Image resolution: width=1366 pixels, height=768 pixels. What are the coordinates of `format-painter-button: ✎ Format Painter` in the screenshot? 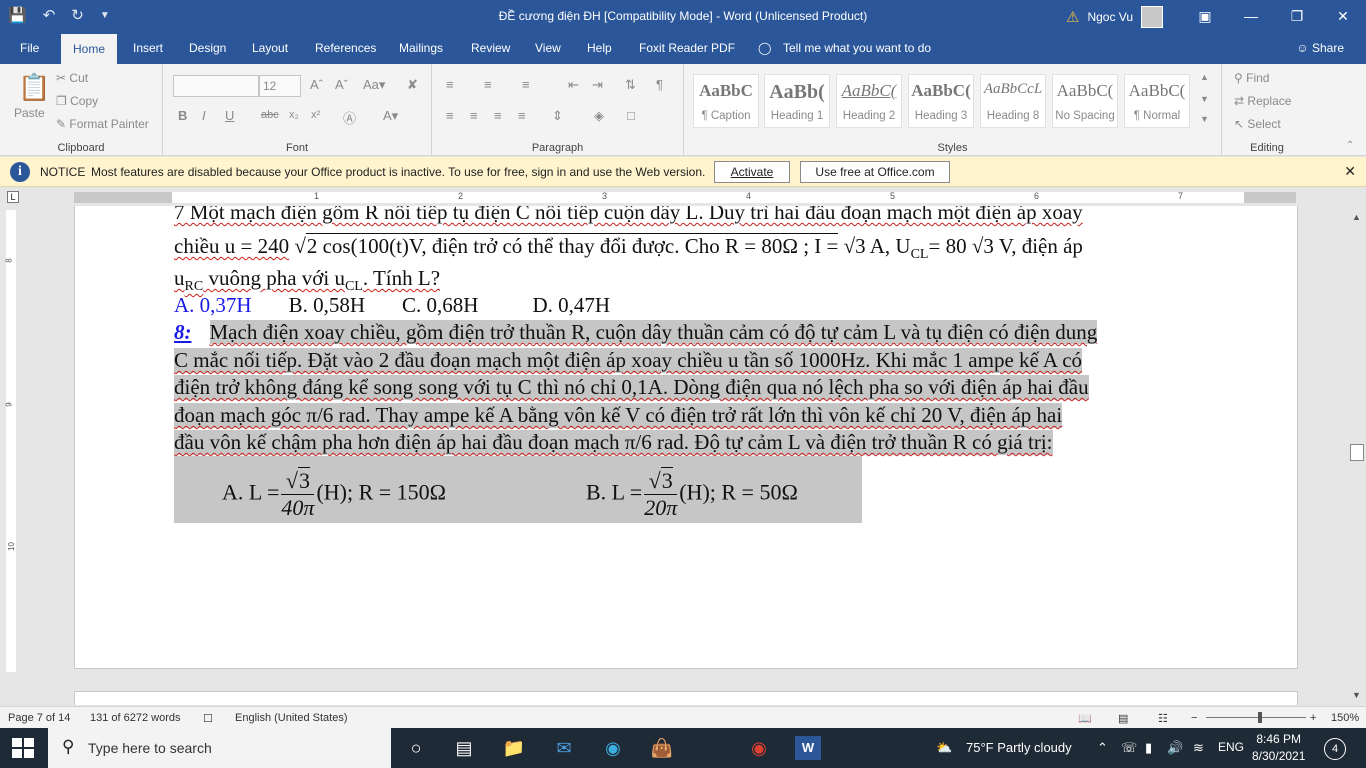 It's located at (102, 124).